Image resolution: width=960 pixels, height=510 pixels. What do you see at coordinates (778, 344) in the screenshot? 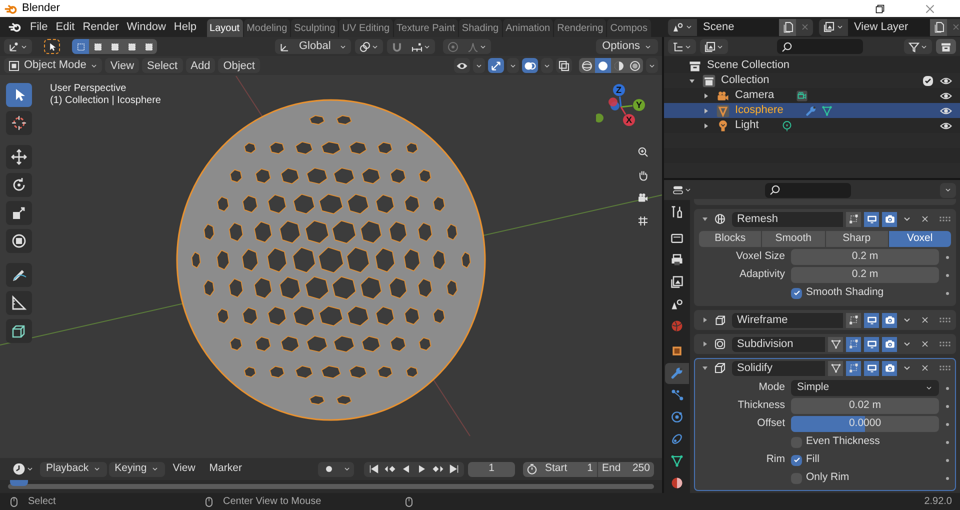
I see `modifier-name-field: Subdivision` at bounding box center [778, 344].